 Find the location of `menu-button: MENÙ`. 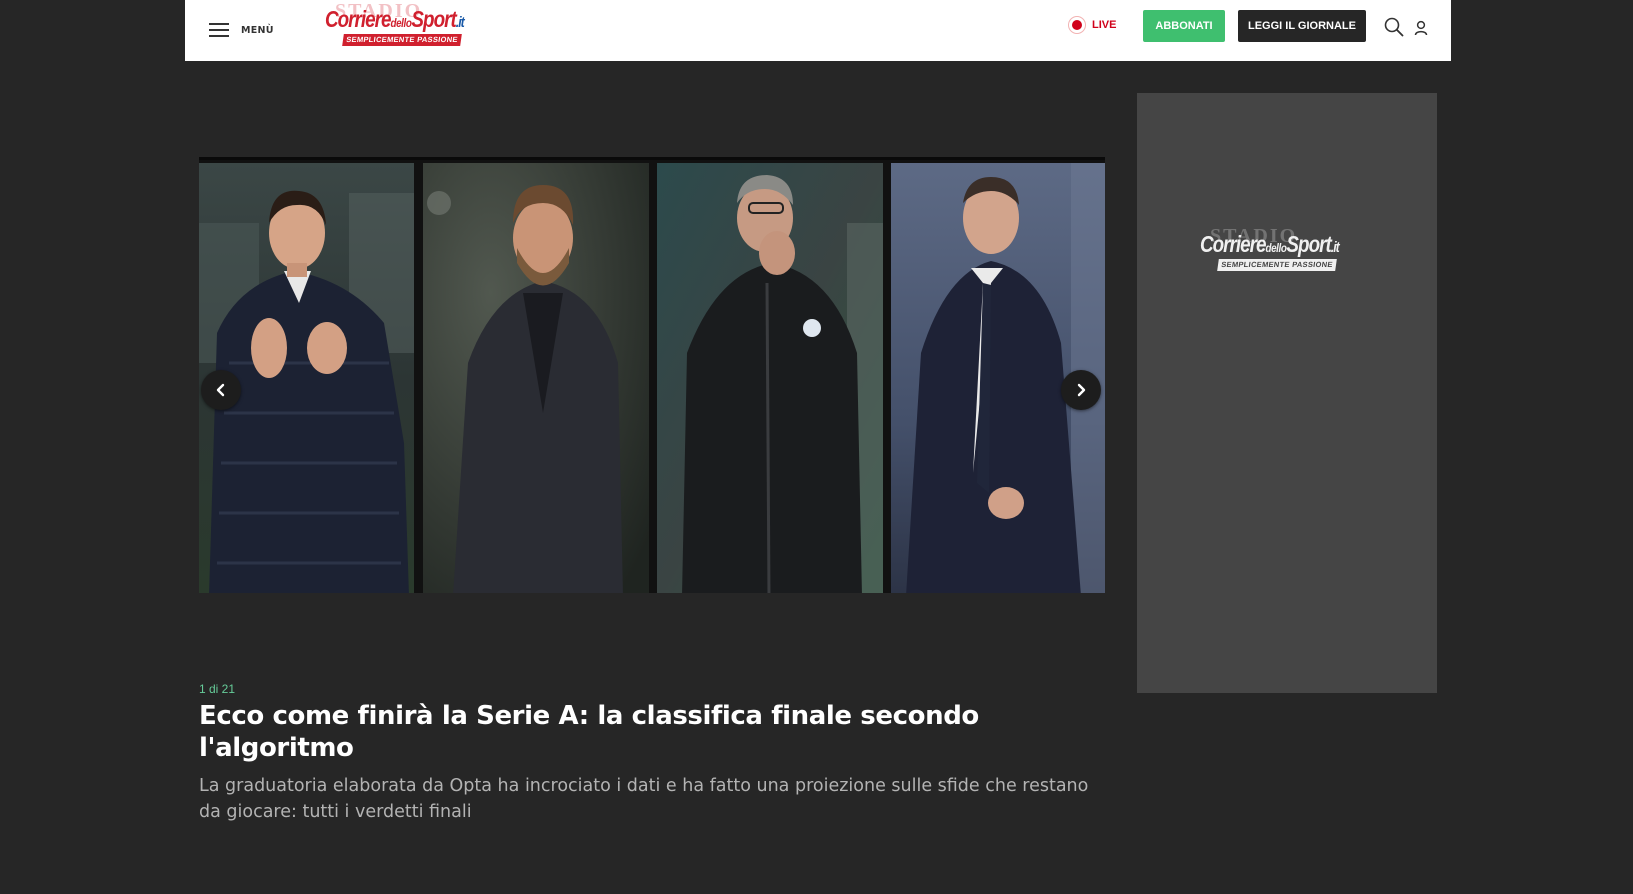

menu-button: MENÙ is located at coordinates (241, 30).